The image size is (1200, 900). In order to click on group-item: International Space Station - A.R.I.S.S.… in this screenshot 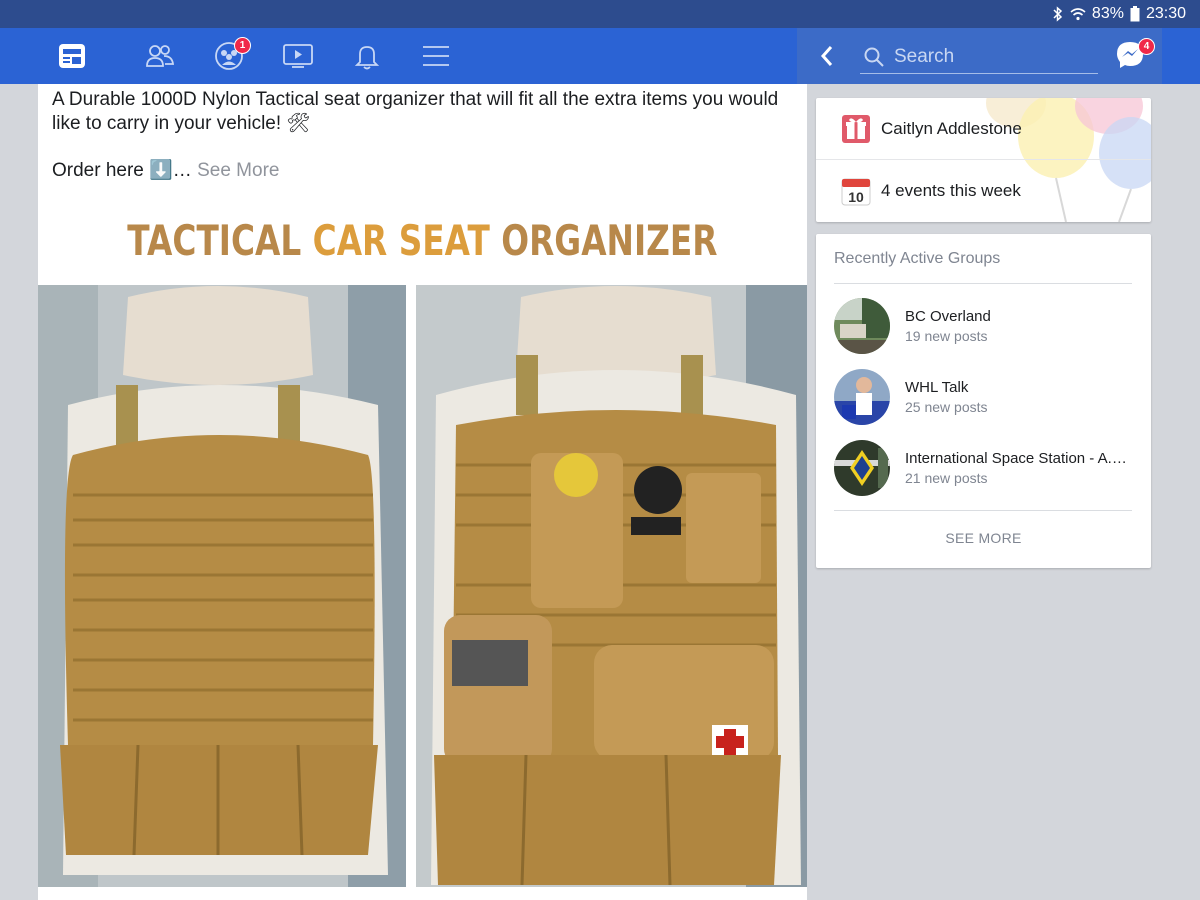, I will do `click(984, 469)`.